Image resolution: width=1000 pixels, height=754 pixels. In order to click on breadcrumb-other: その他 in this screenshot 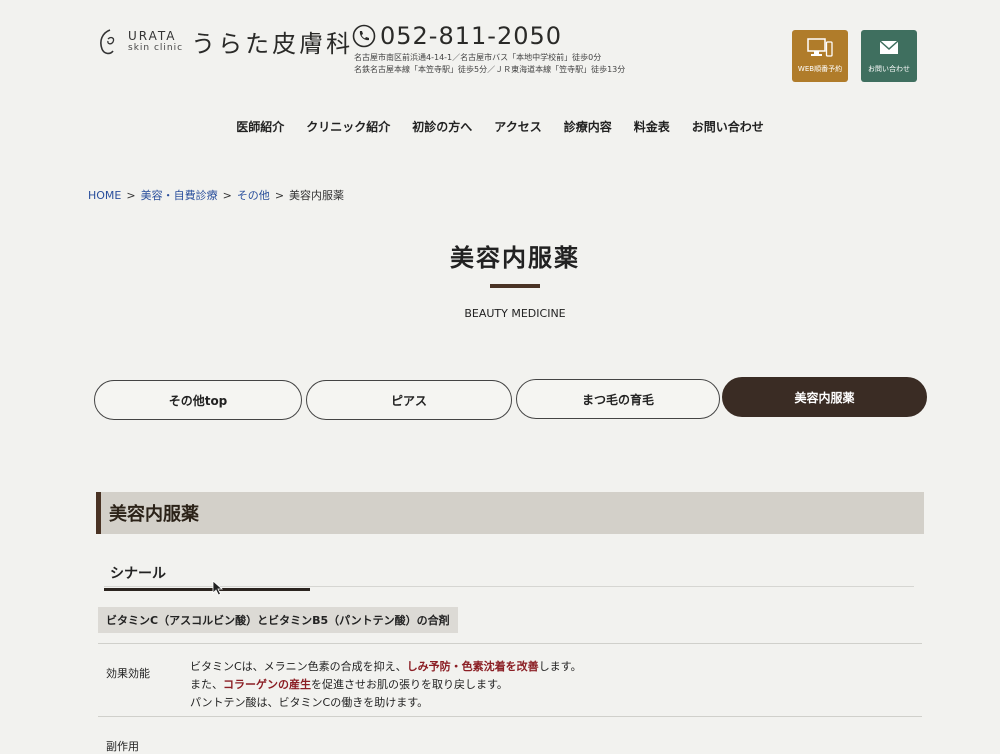, I will do `click(253, 195)`.